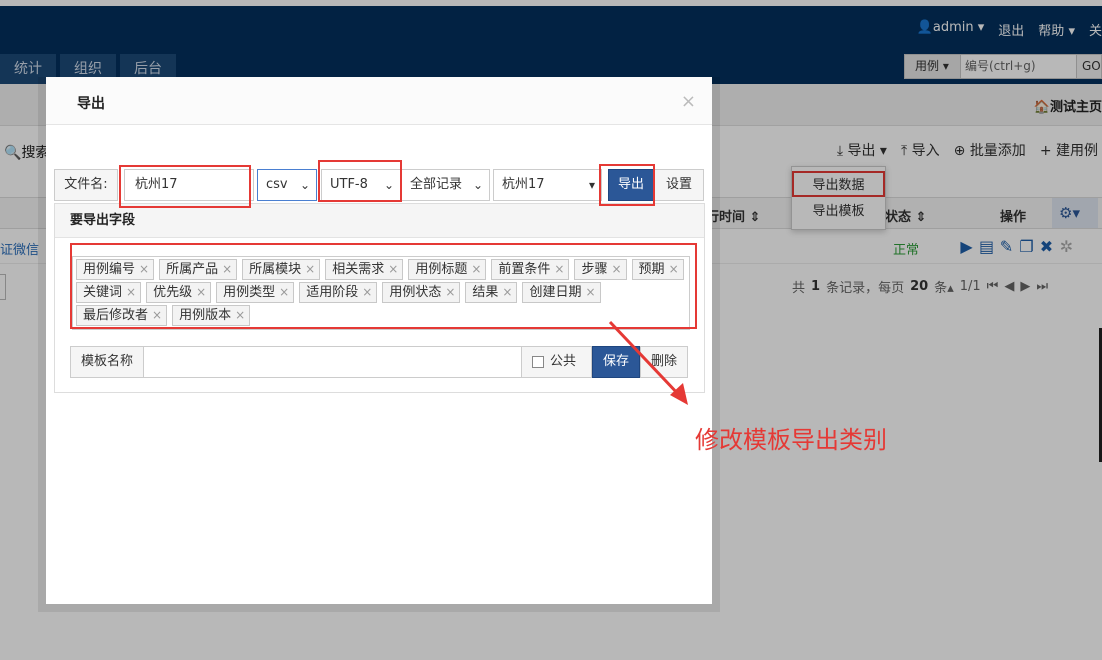  I want to click on format-value: csv, so click(277, 184).